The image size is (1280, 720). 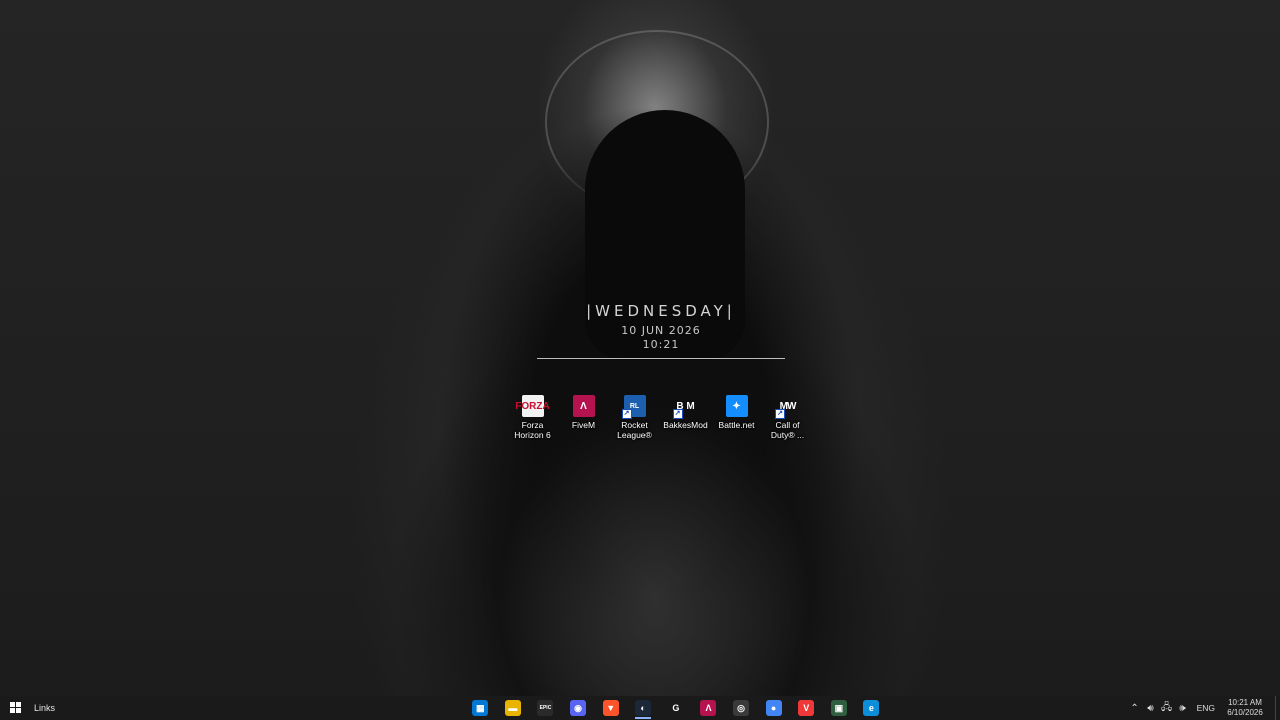 I want to click on battlenet-icon: ✦, so click(x=736, y=406).